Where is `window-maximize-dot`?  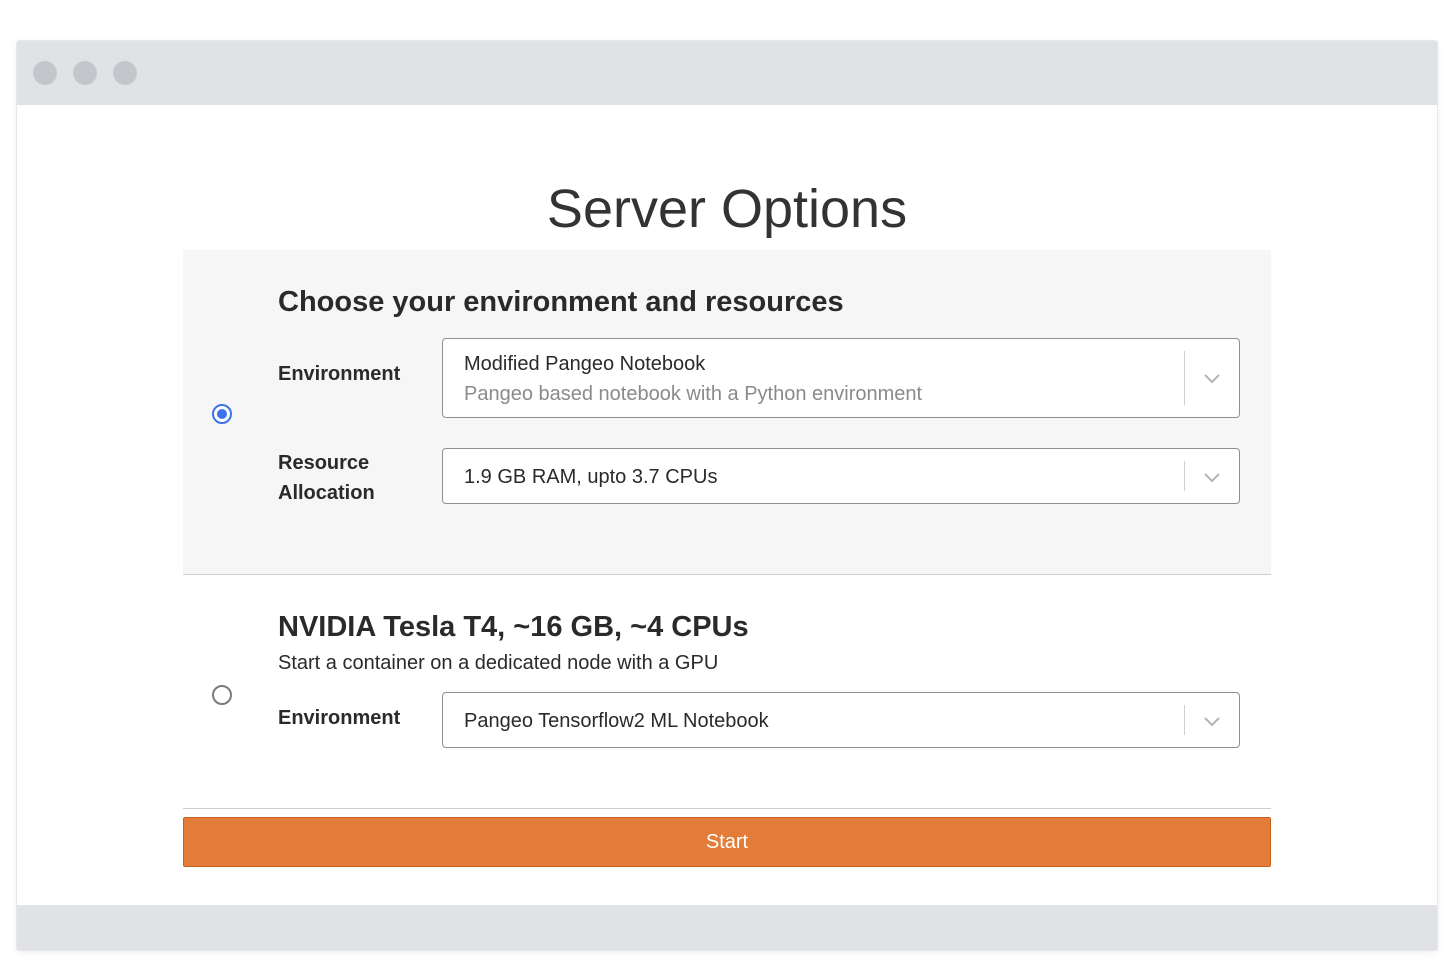 window-maximize-dot is located at coordinates (125, 73).